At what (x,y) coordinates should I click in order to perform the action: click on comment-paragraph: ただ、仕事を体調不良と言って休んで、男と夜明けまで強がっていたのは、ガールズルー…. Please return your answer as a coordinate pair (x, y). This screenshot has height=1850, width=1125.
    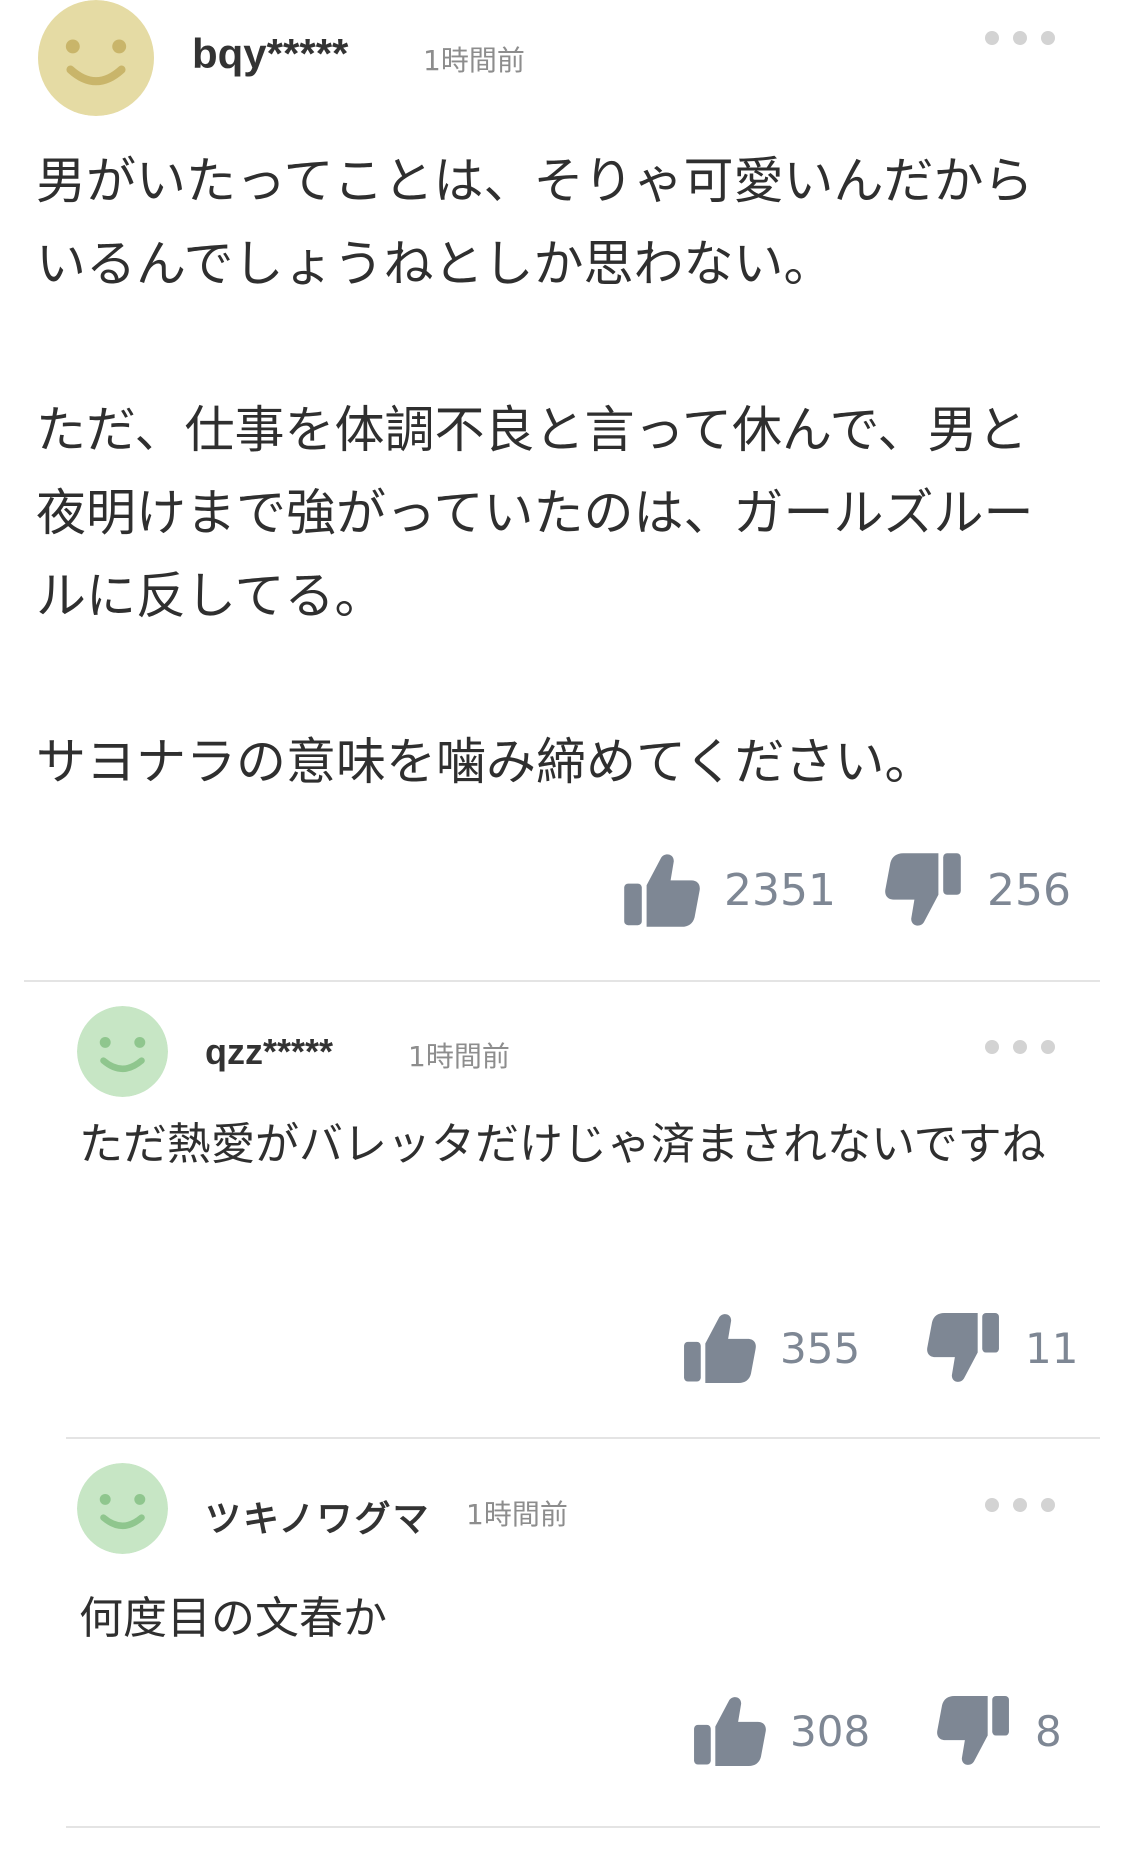
    Looking at the image, I should click on (535, 513).